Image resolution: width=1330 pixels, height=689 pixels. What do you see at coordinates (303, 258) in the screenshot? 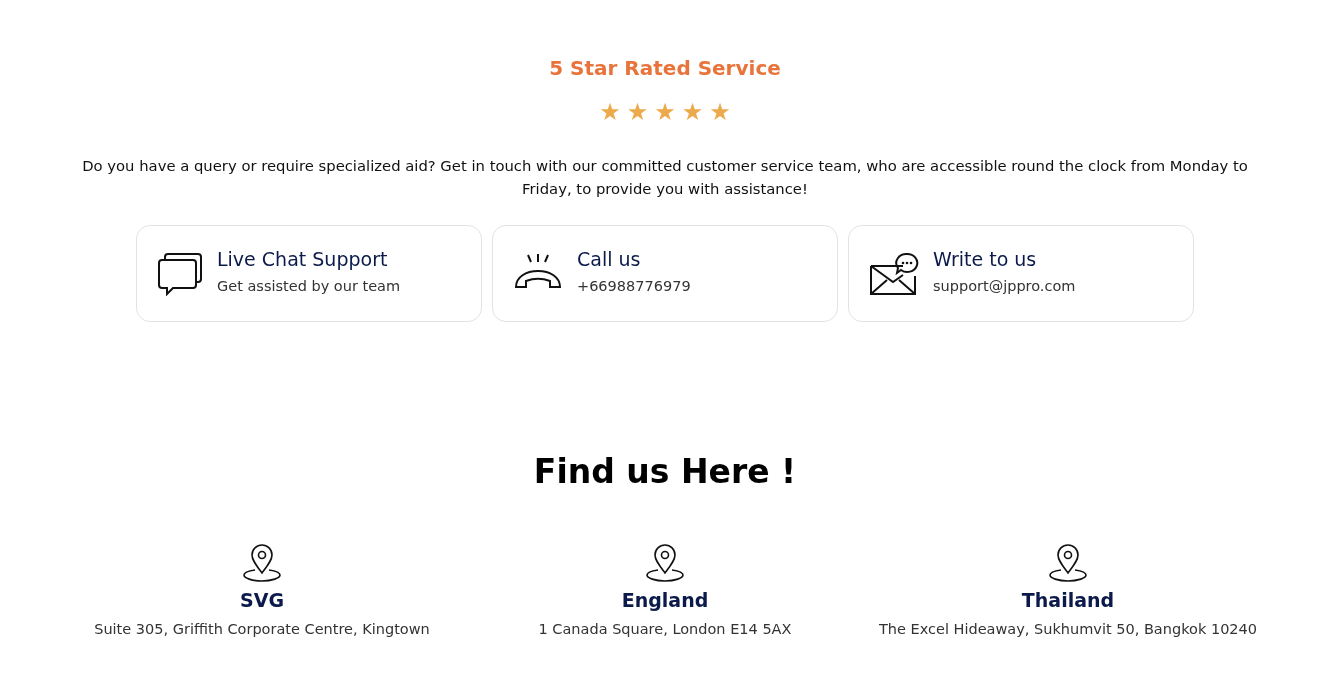
I see `contact-title: Live Chat Support` at bounding box center [303, 258].